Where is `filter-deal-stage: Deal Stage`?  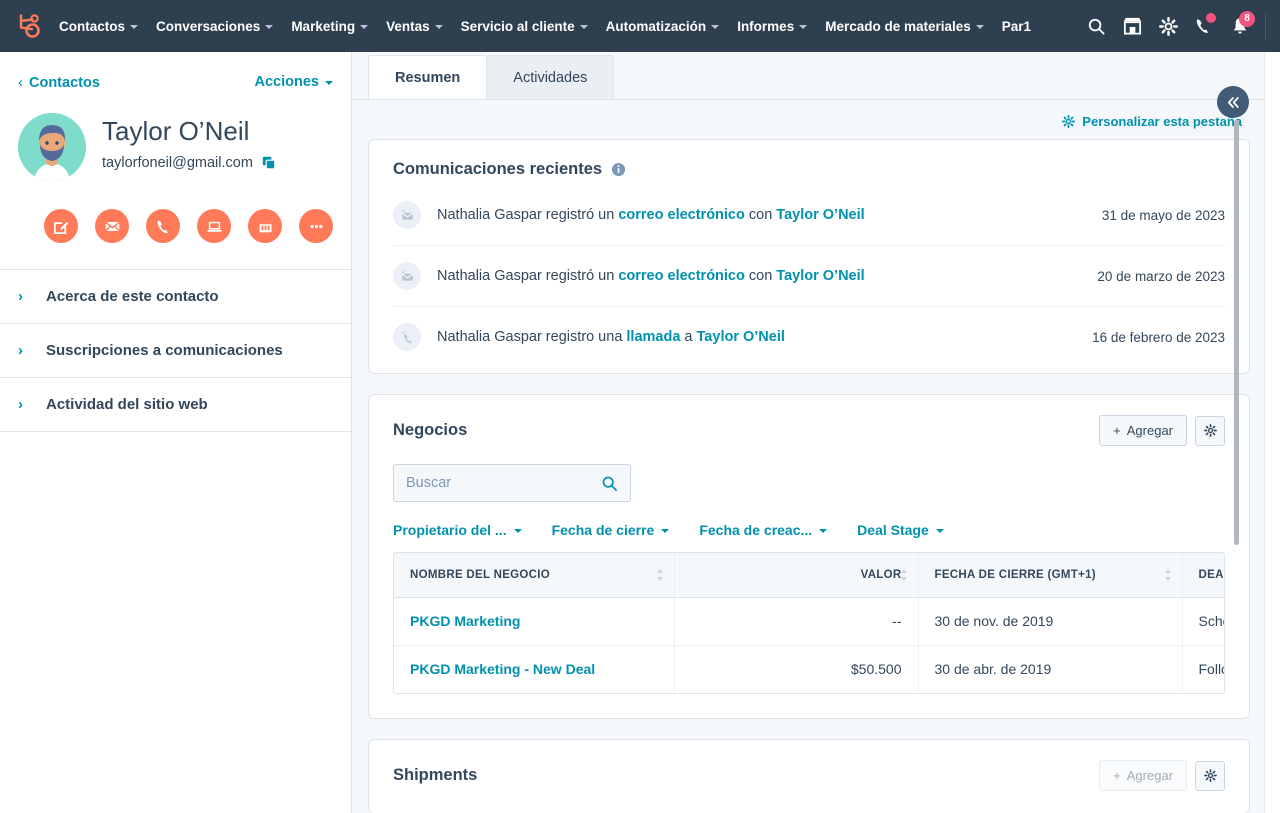
filter-deal-stage: Deal Stage is located at coordinates (900, 530).